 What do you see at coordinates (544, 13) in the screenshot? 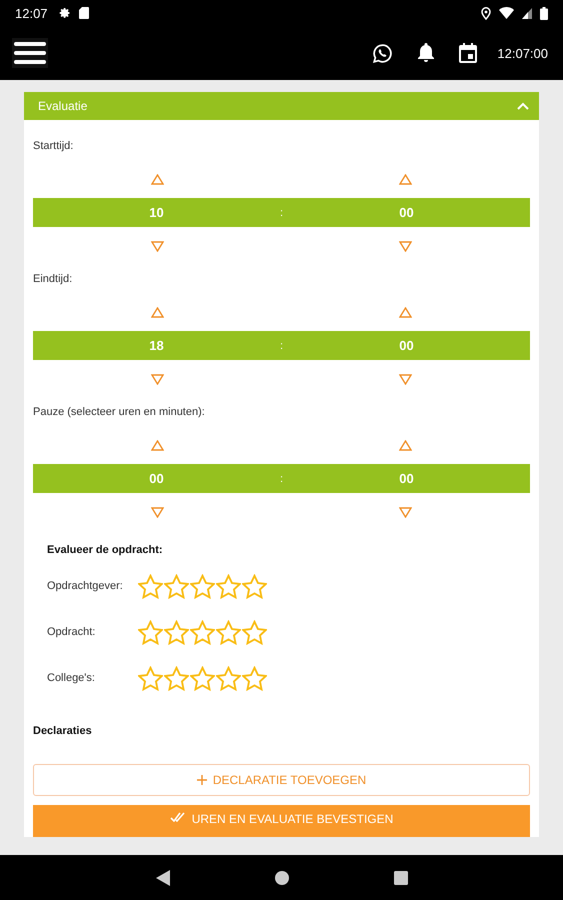
I see `battery-icon` at bounding box center [544, 13].